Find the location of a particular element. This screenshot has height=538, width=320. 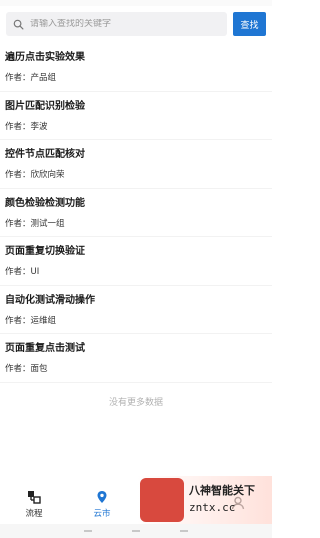

watermark-badge-icon is located at coordinates (162, 500).